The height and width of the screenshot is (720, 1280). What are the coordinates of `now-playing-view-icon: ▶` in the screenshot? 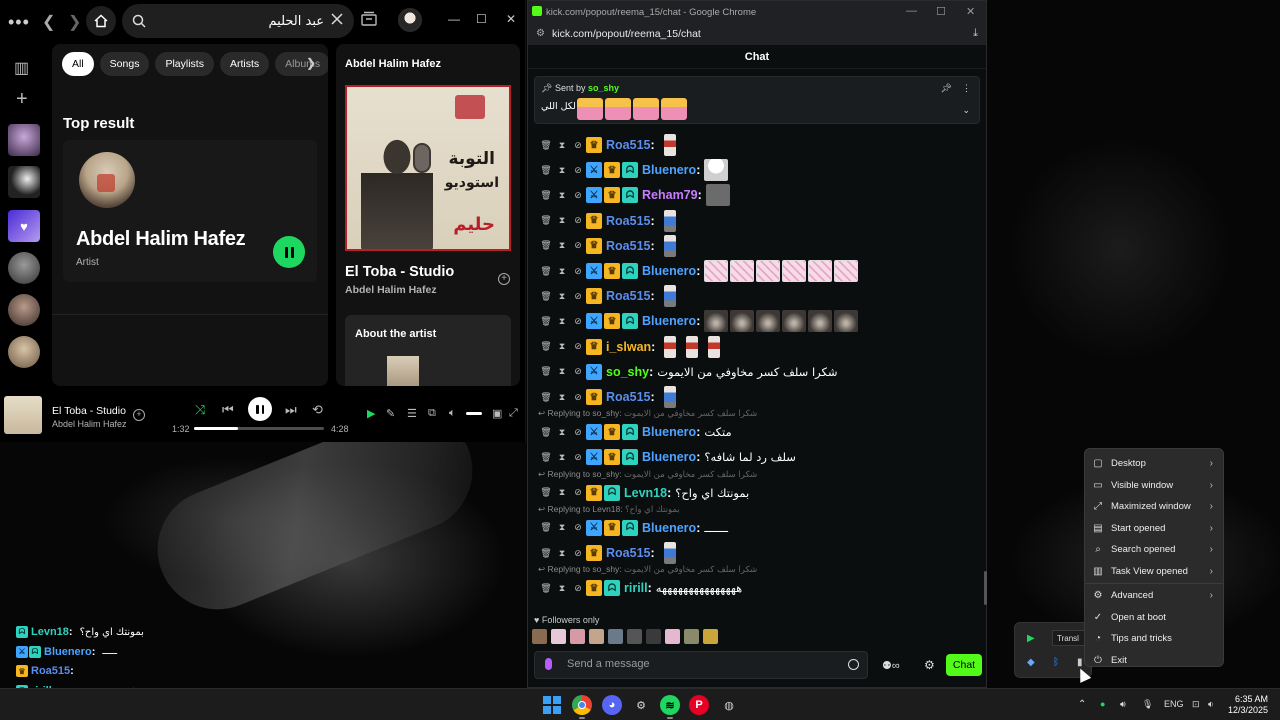 It's located at (371, 413).